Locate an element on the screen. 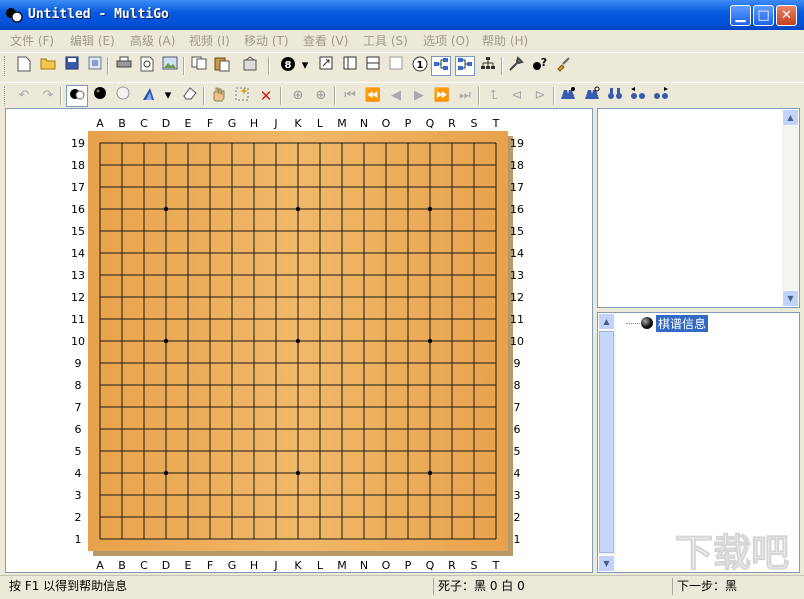  tree-connector is located at coordinates (633, 323).